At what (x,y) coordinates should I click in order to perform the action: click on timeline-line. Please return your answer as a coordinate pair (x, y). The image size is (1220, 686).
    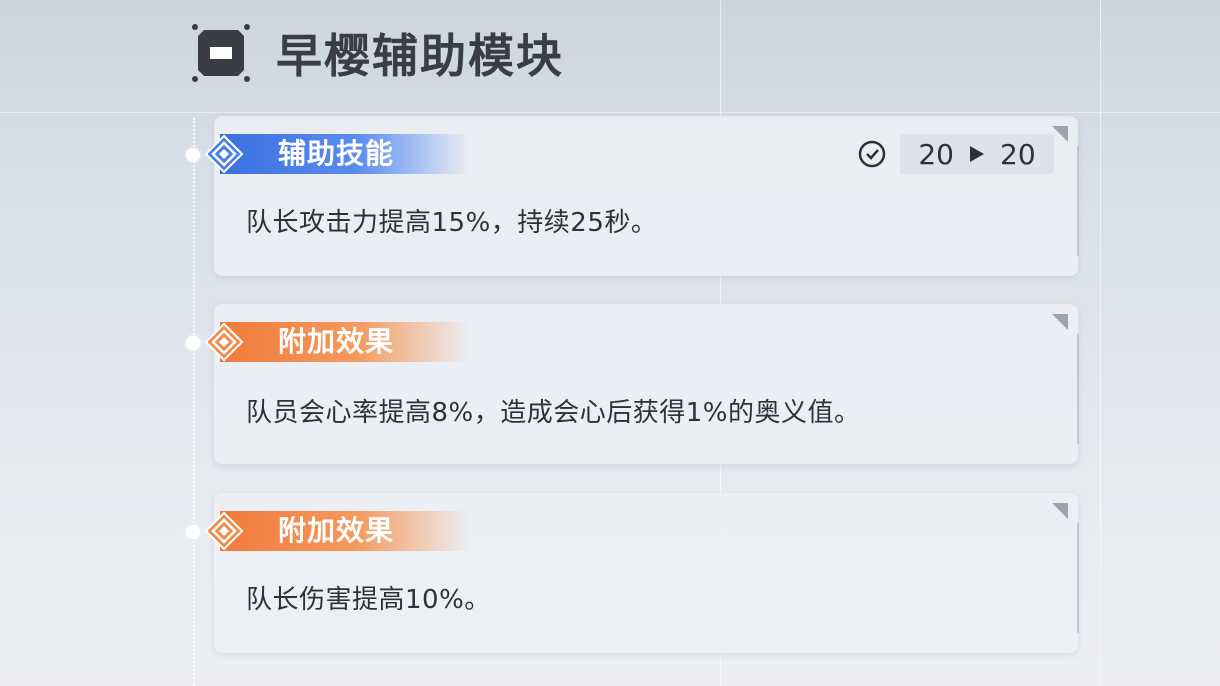
    Looking at the image, I should click on (194, 402).